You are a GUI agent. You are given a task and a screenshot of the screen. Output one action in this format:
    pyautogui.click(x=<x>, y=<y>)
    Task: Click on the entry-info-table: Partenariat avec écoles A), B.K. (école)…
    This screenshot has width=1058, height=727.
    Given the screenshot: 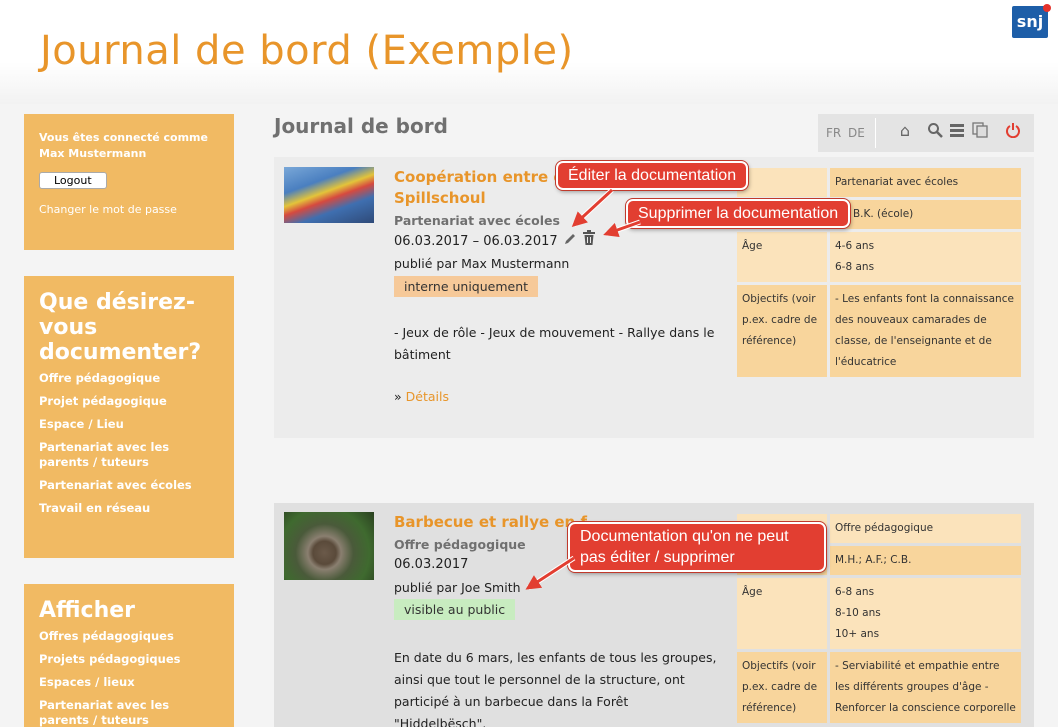 What is the action you would take?
    pyautogui.click(x=879, y=272)
    